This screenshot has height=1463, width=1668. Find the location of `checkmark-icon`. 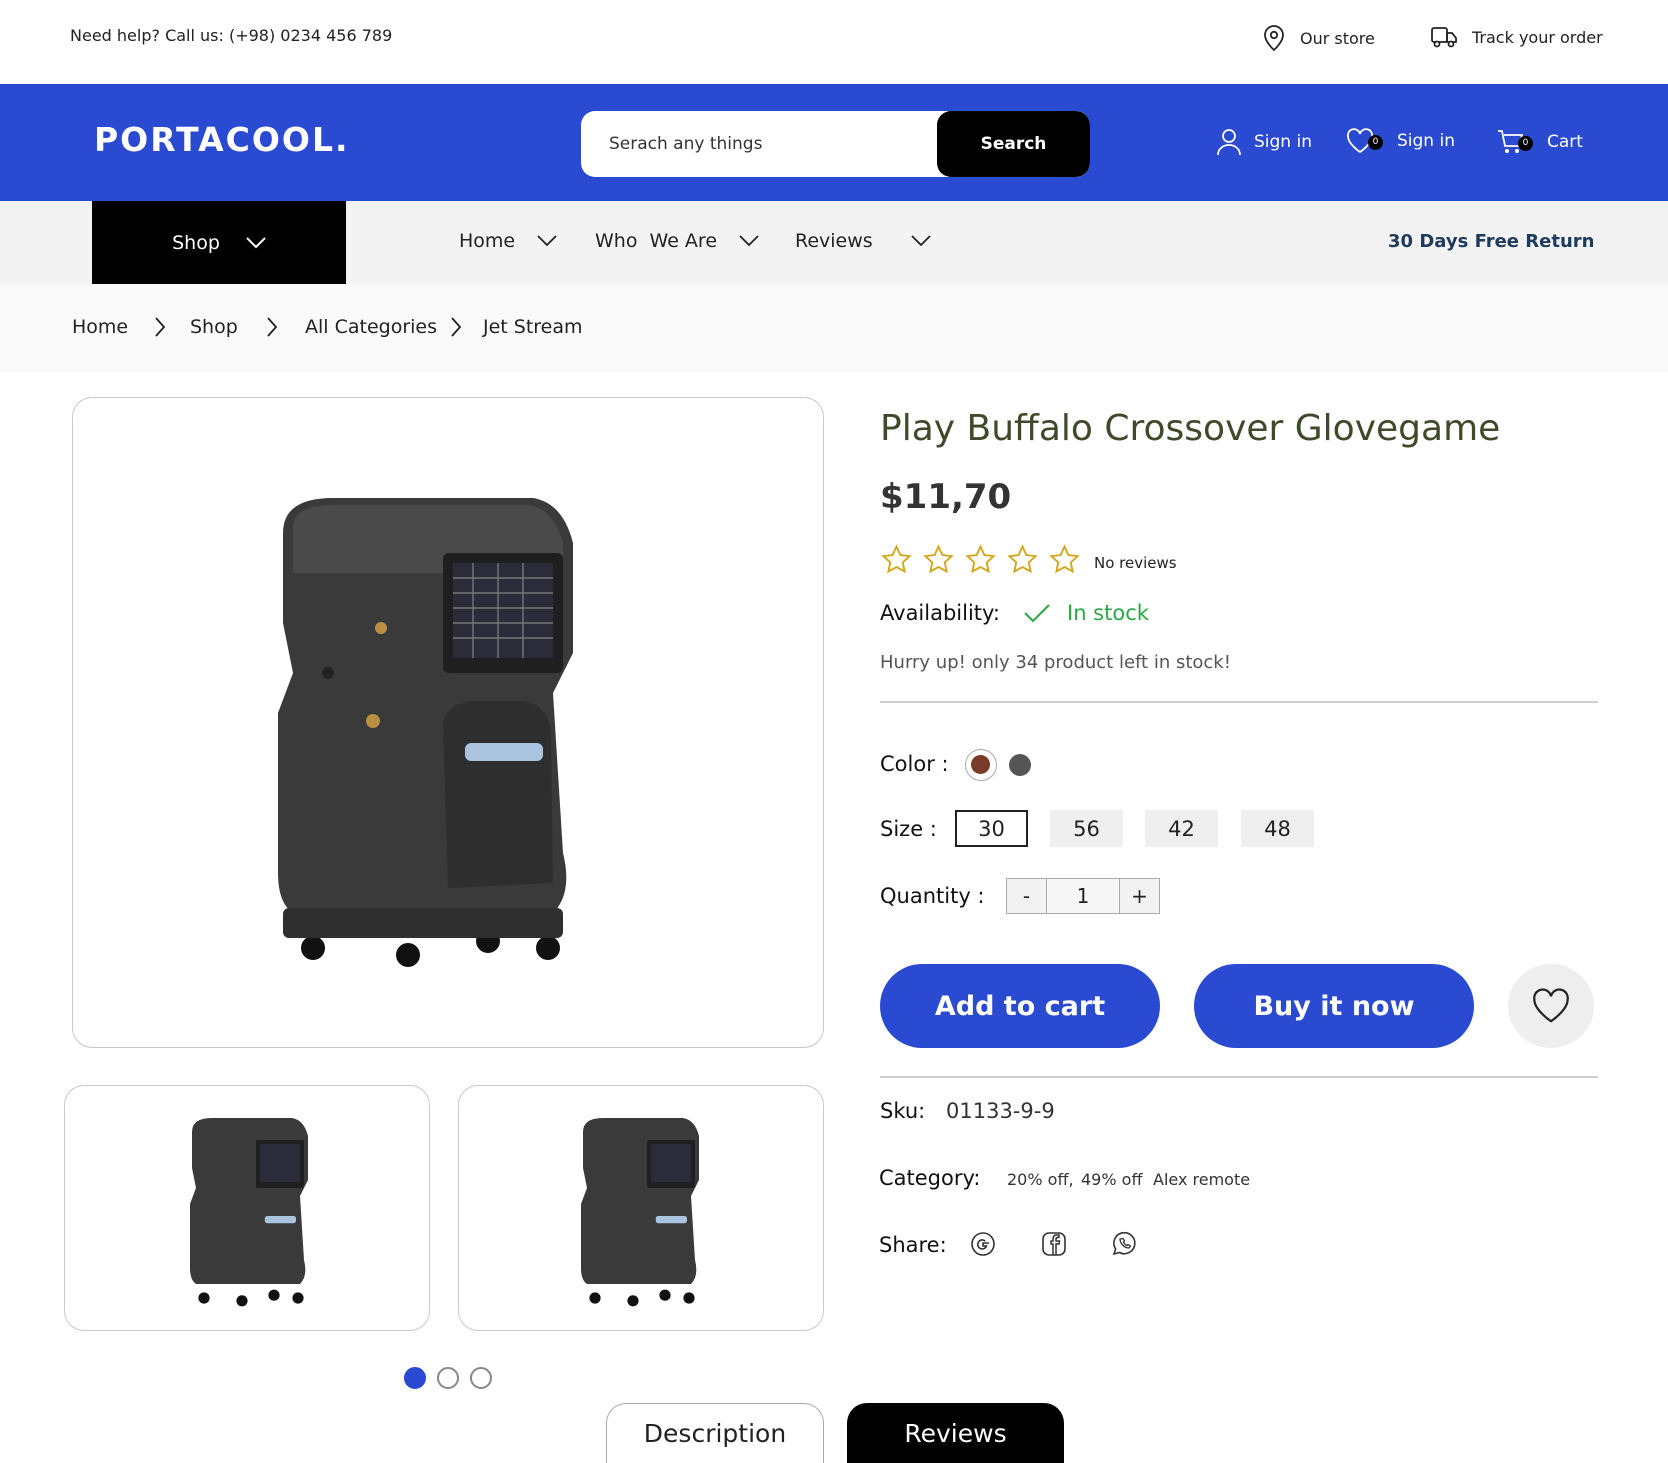

checkmark-icon is located at coordinates (1037, 613).